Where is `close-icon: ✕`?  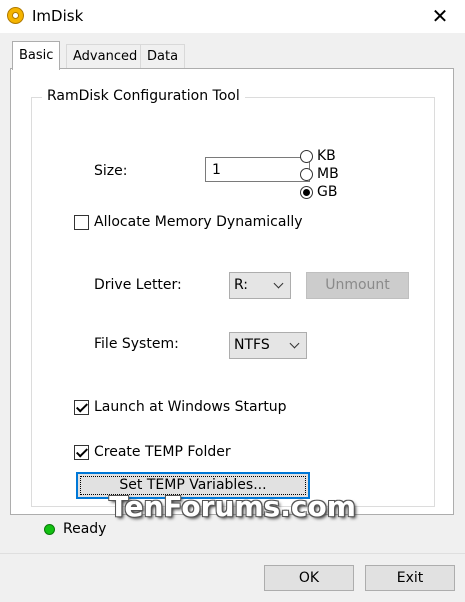
close-icon: ✕ is located at coordinates (440, 16).